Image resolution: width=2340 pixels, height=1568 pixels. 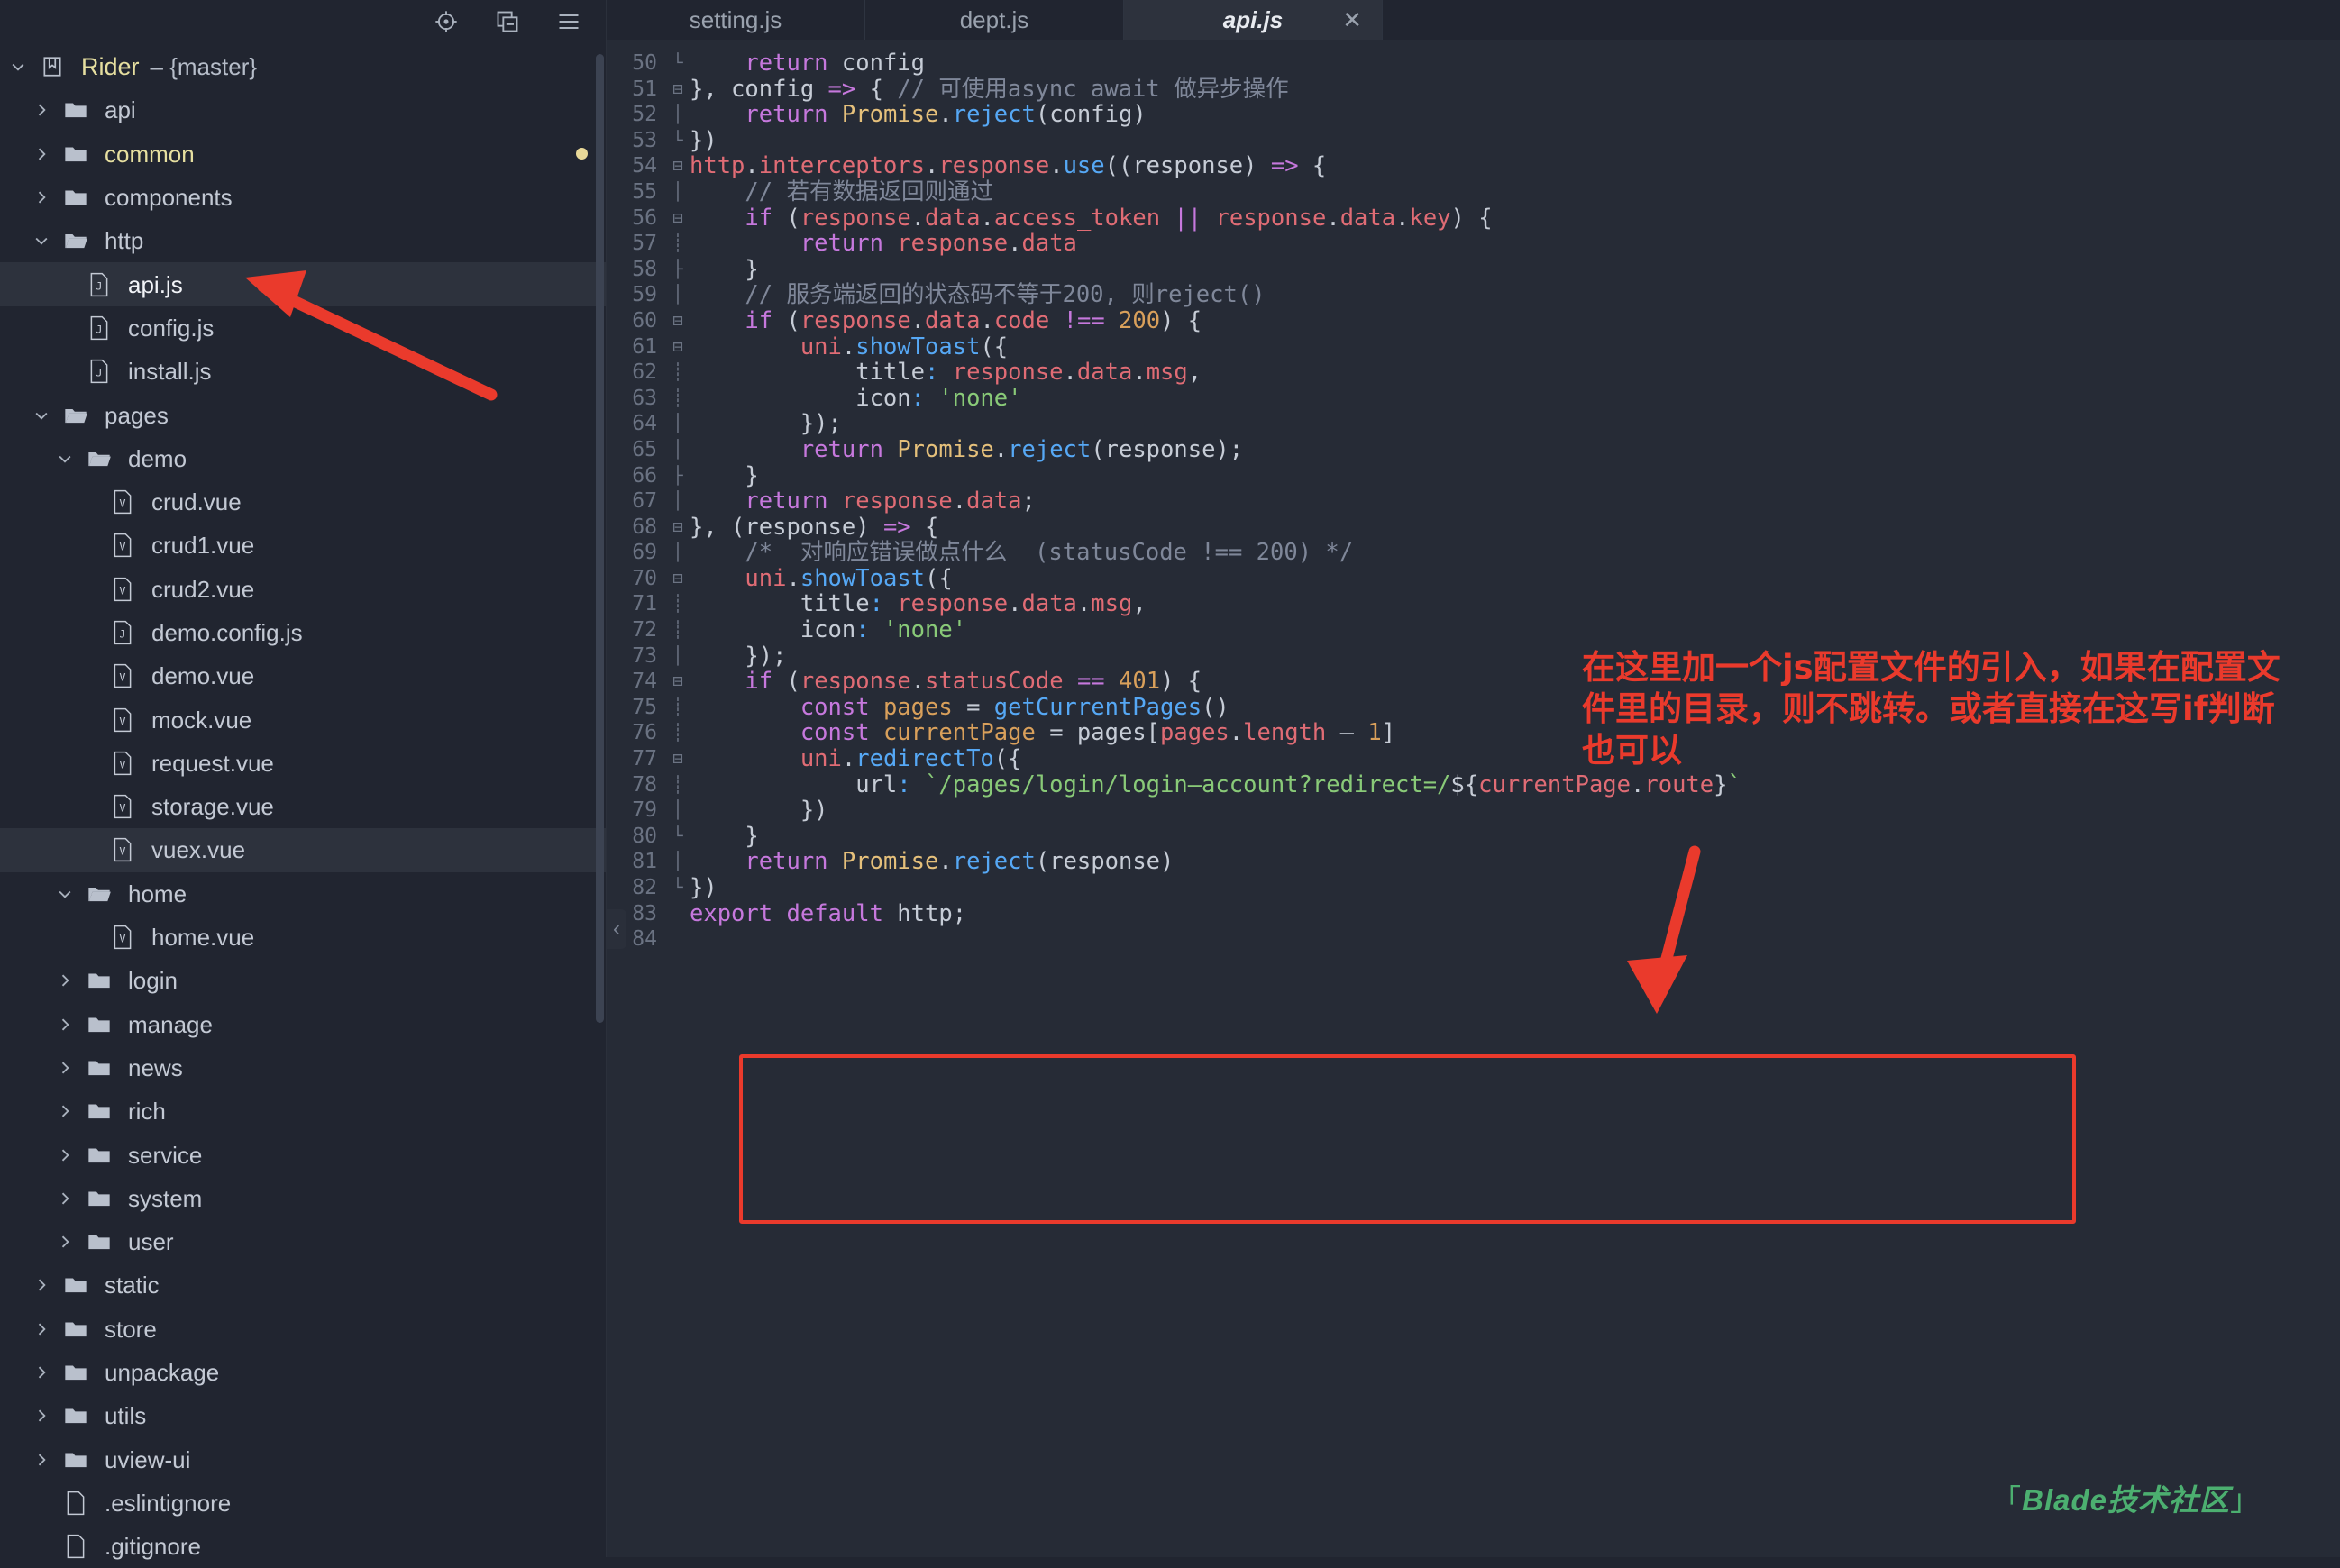 What do you see at coordinates (303, 240) in the screenshot?
I see `tree-item-http: http` at bounding box center [303, 240].